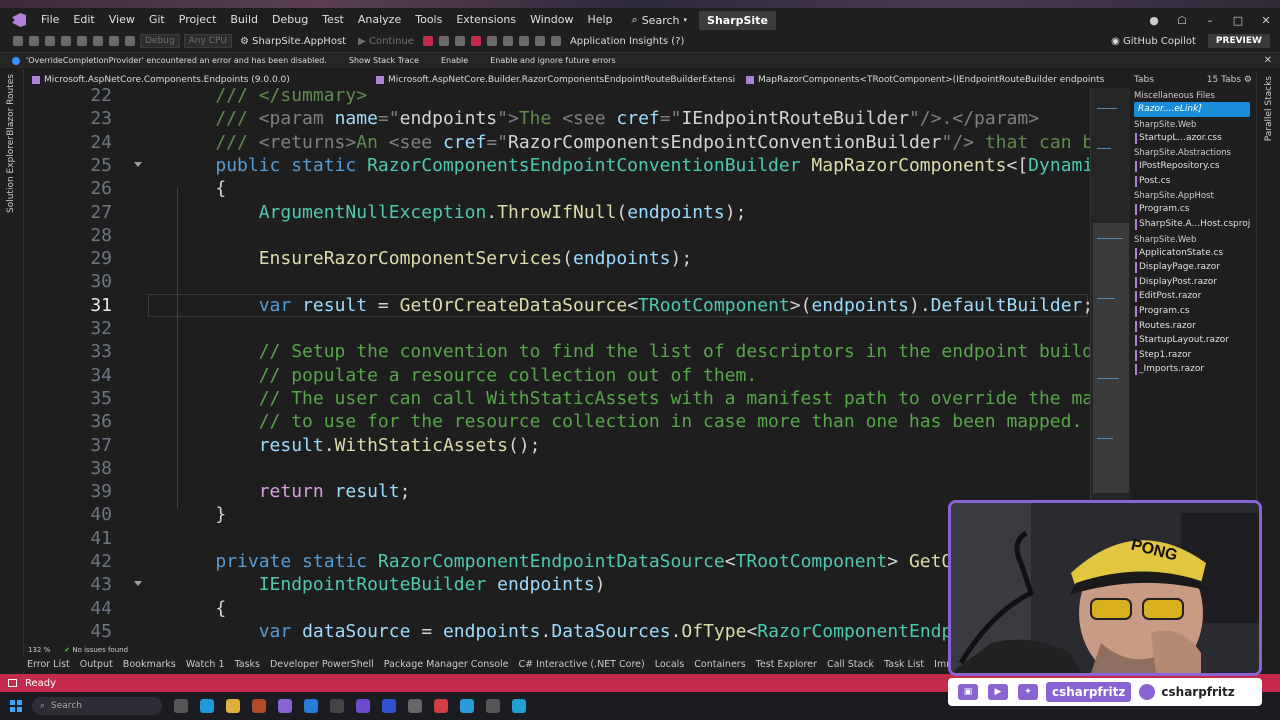 Image resolution: width=1280 pixels, height=720 pixels. What do you see at coordinates (557, 97) in the screenshot?
I see `code-line: 22 /// </summary>` at bounding box center [557, 97].